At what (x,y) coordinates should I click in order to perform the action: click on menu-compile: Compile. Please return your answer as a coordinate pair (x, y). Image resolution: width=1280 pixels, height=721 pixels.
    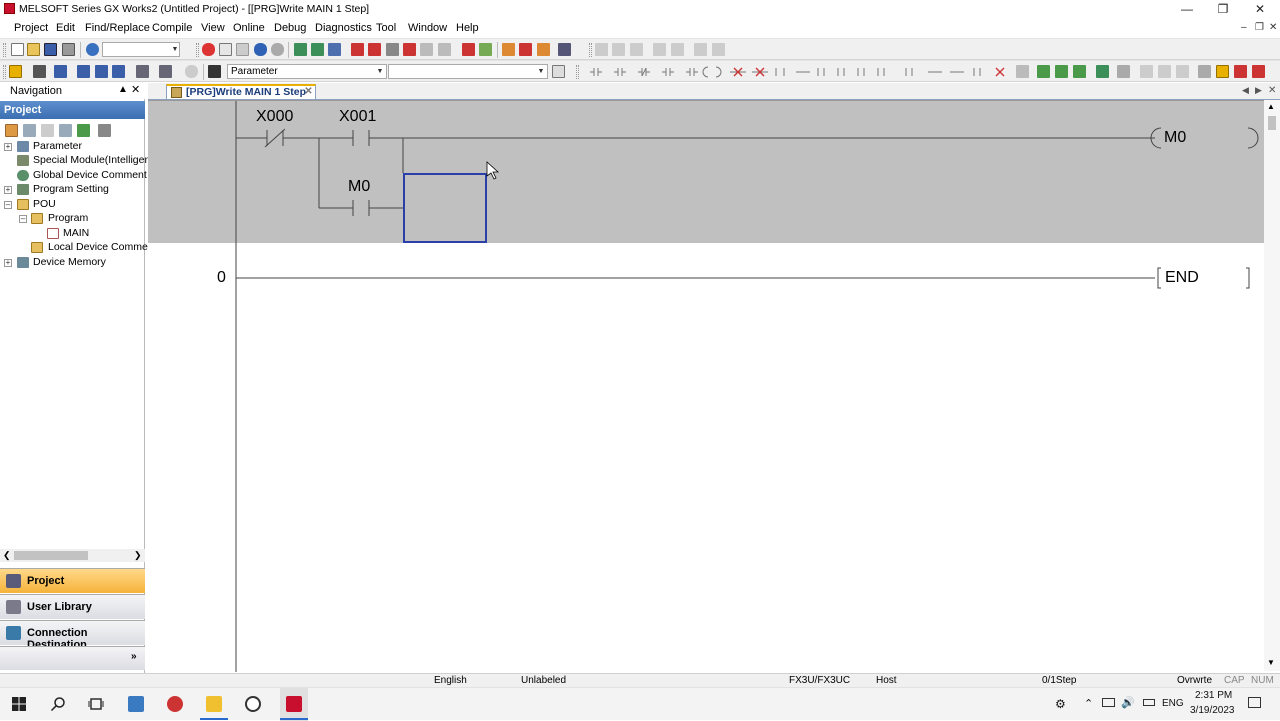
    Looking at the image, I should click on (172, 28).